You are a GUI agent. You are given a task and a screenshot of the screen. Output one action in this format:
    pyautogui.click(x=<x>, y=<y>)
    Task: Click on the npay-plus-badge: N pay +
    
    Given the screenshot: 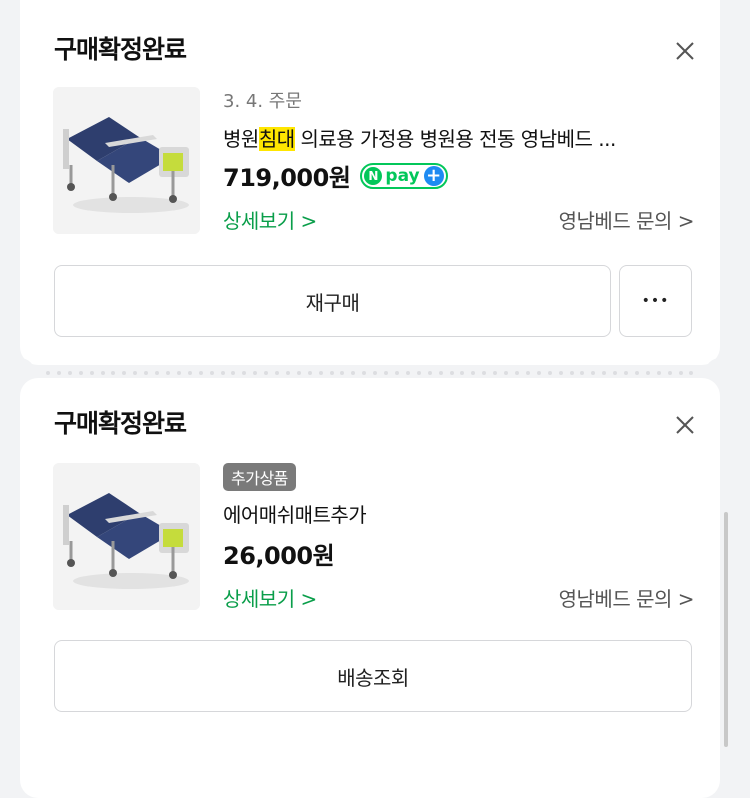 What is the action you would take?
    pyautogui.click(x=404, y=175)
    